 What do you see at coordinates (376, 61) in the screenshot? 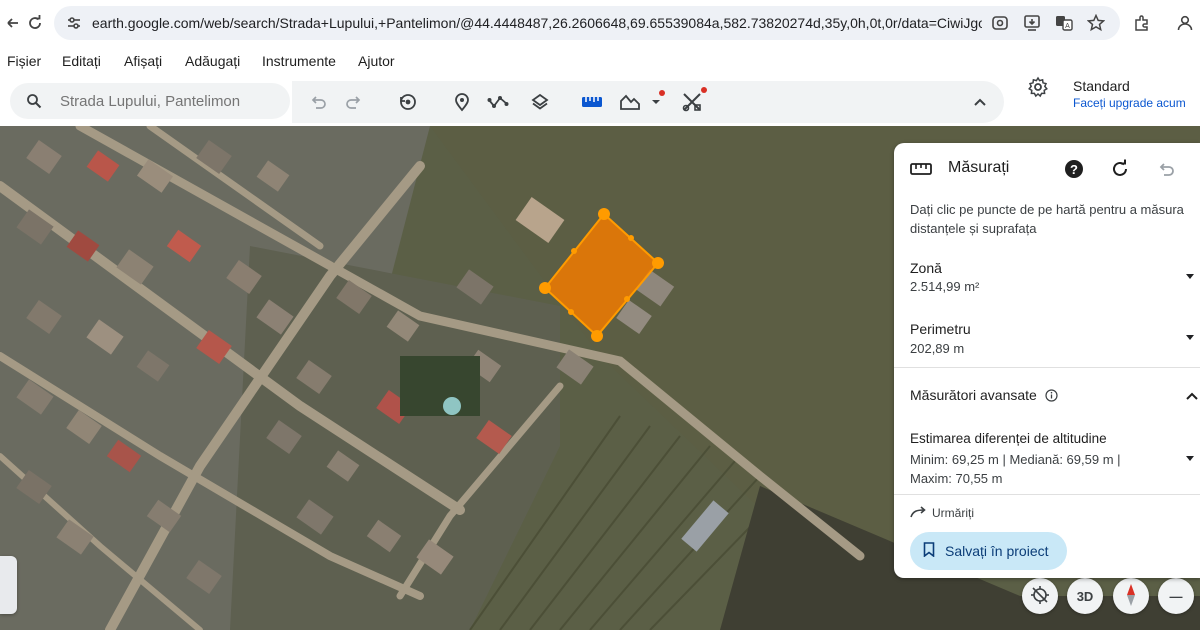
I see `menu-help: Ajutor` at bounding box center [376, 61].